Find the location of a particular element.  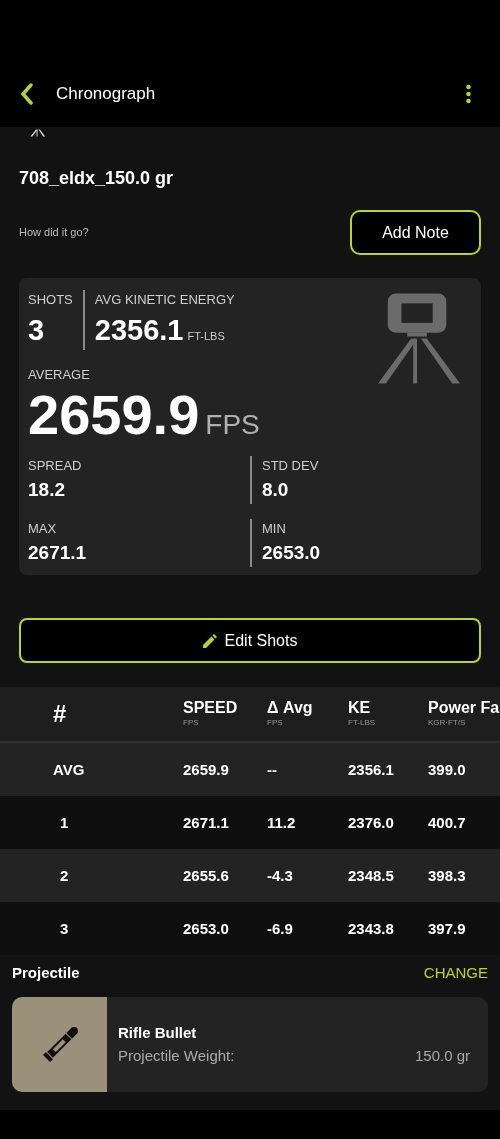

table-cell: 397.9 is located at coordinates (447, 928).